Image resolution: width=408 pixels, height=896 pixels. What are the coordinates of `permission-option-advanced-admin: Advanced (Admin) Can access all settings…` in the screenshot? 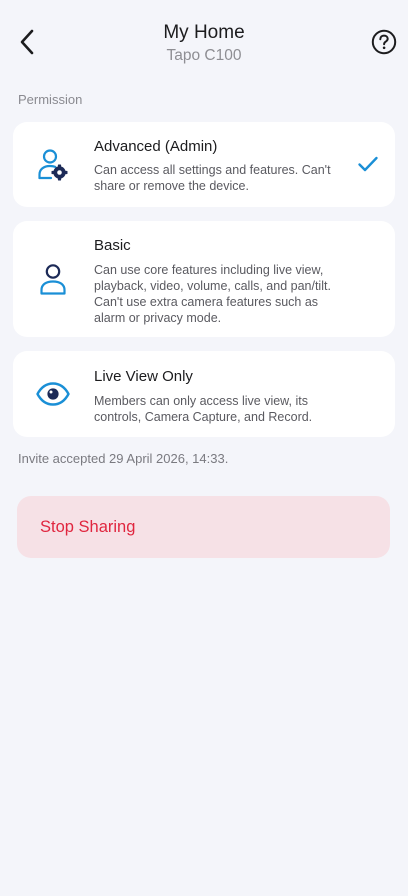 It's located at (204, 164).